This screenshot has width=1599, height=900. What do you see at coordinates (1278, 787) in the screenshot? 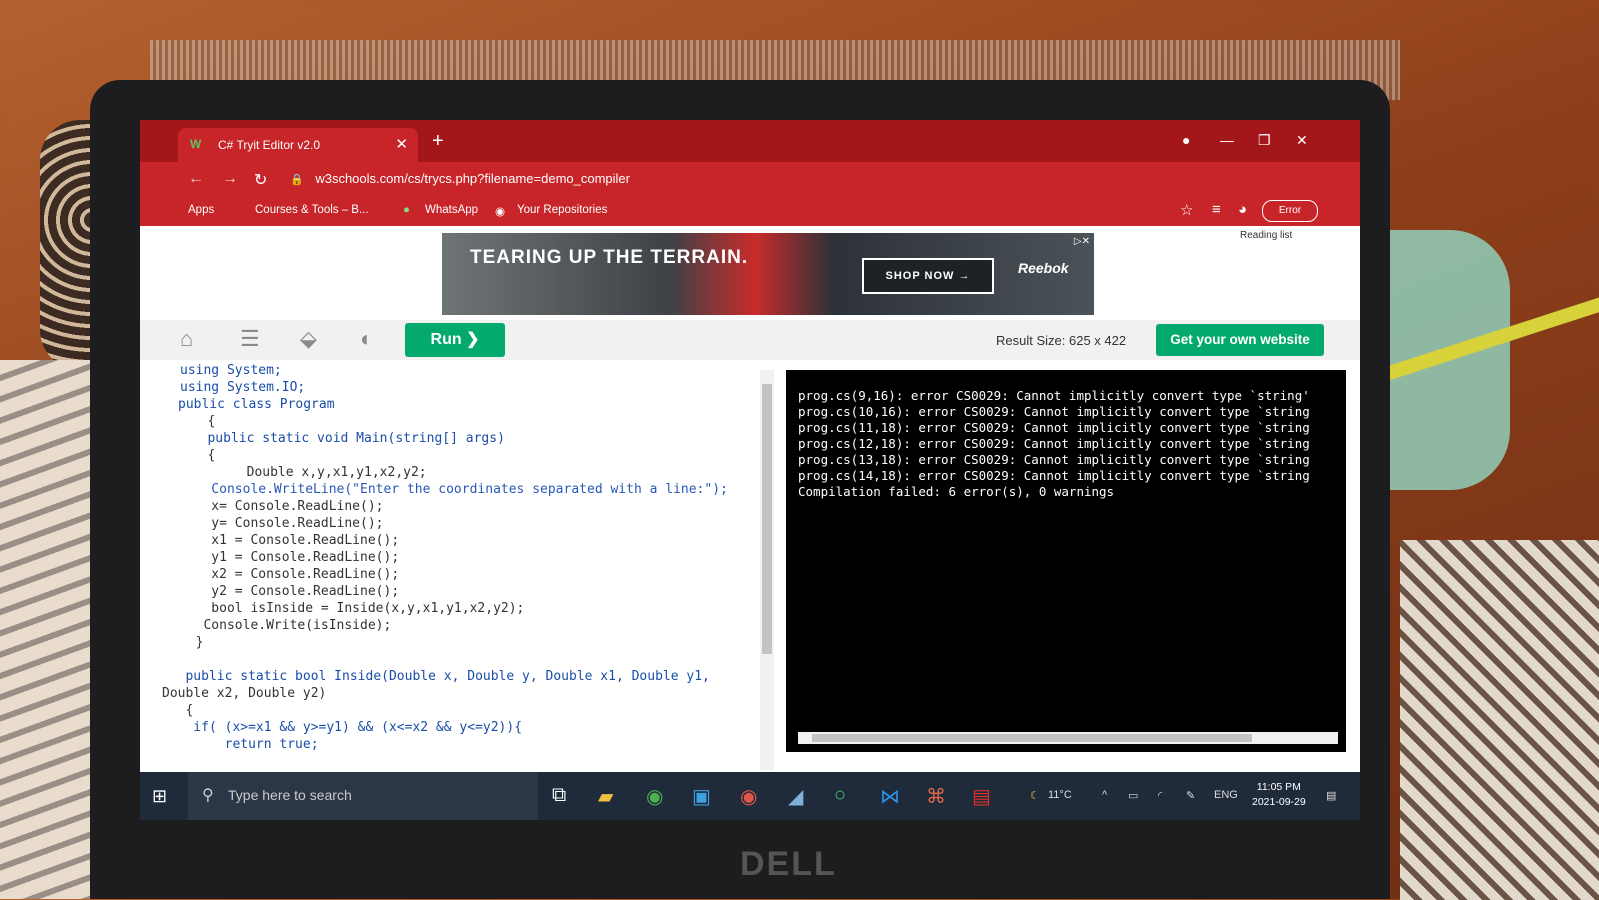
I see `clock-time: 11:05 PM` at bounding box center [1278, 787].